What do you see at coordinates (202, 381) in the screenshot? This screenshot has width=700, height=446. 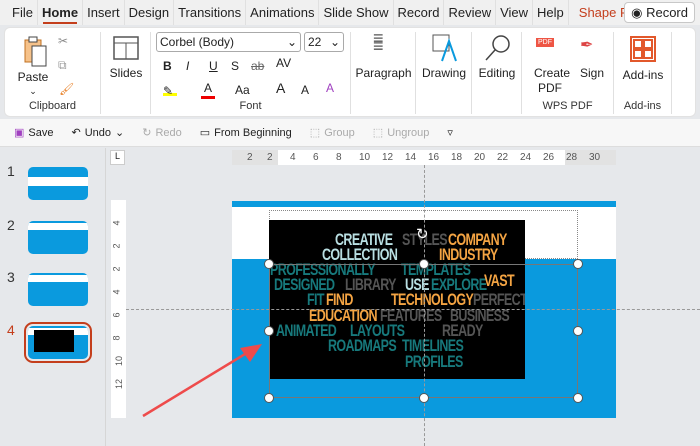 I see `red-arrow-icon` at bounding box center [202, 381].